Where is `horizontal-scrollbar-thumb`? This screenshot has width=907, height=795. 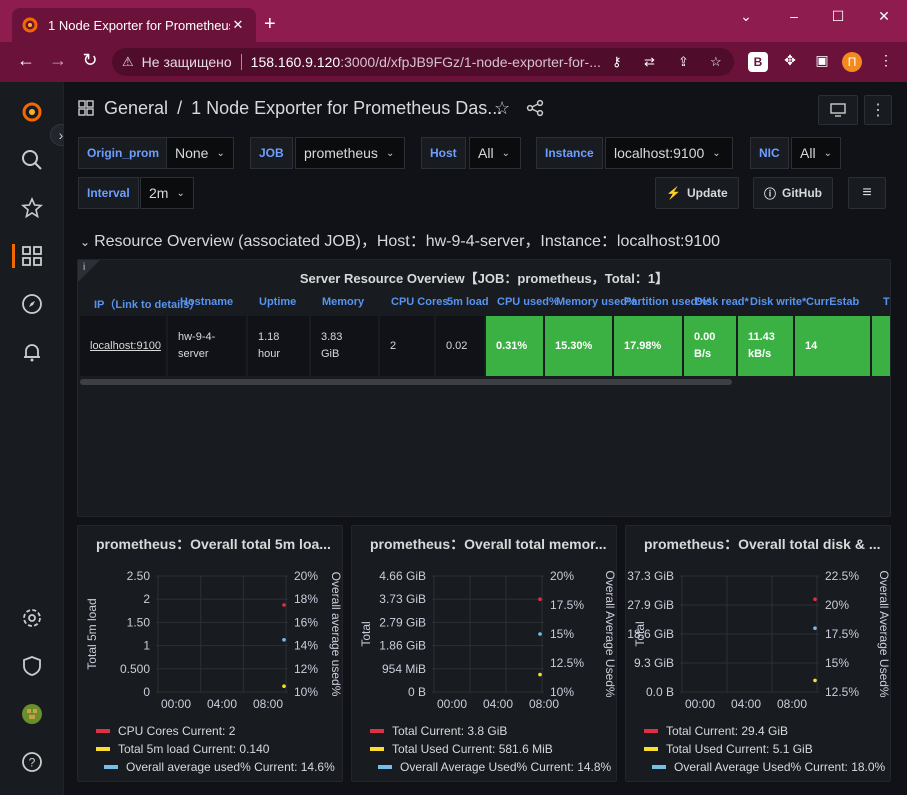 horizontal-scrollbar-thumb is located at coordinates (406, 382).